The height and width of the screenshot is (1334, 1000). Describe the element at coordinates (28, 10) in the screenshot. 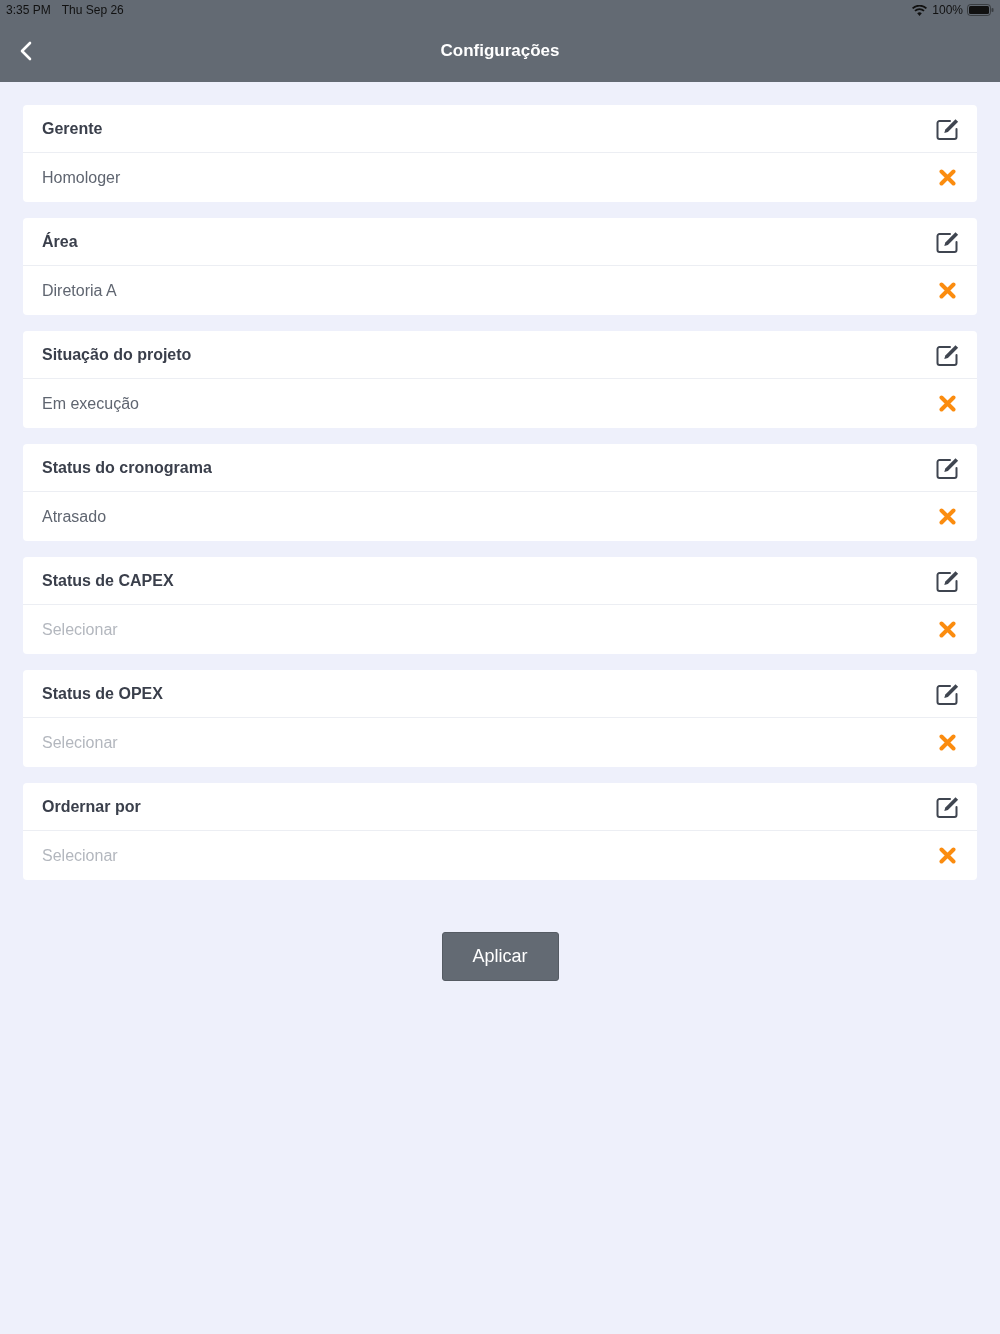

I see `status-time: 3:35 PM` at that location.